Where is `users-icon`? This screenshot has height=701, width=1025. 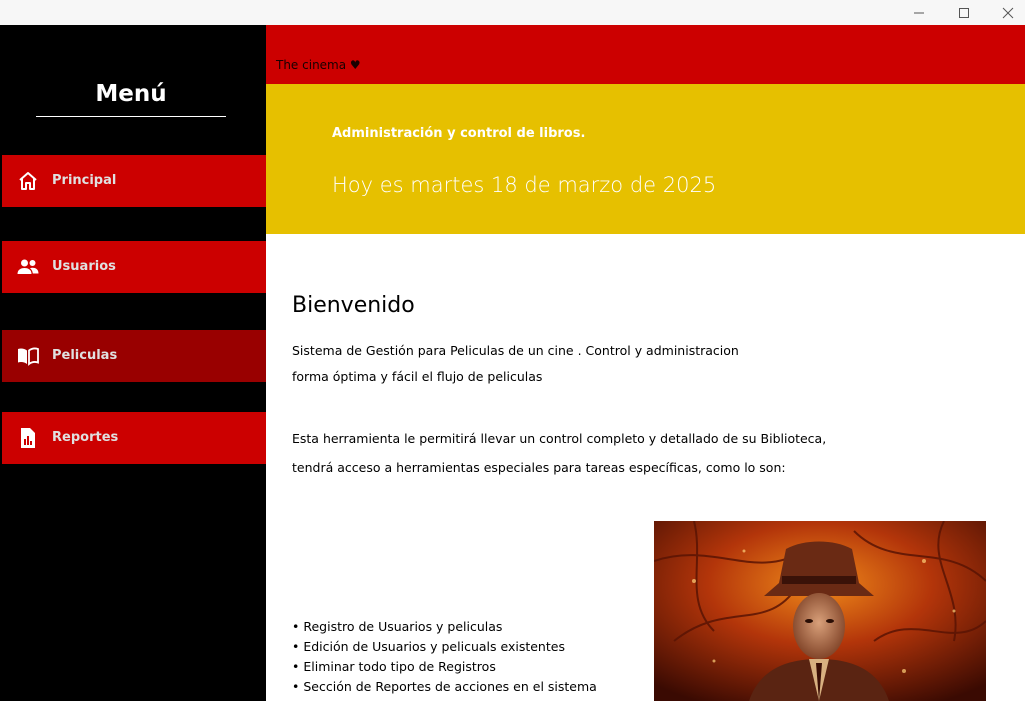 users-icon is located at coordinates (28, 266).